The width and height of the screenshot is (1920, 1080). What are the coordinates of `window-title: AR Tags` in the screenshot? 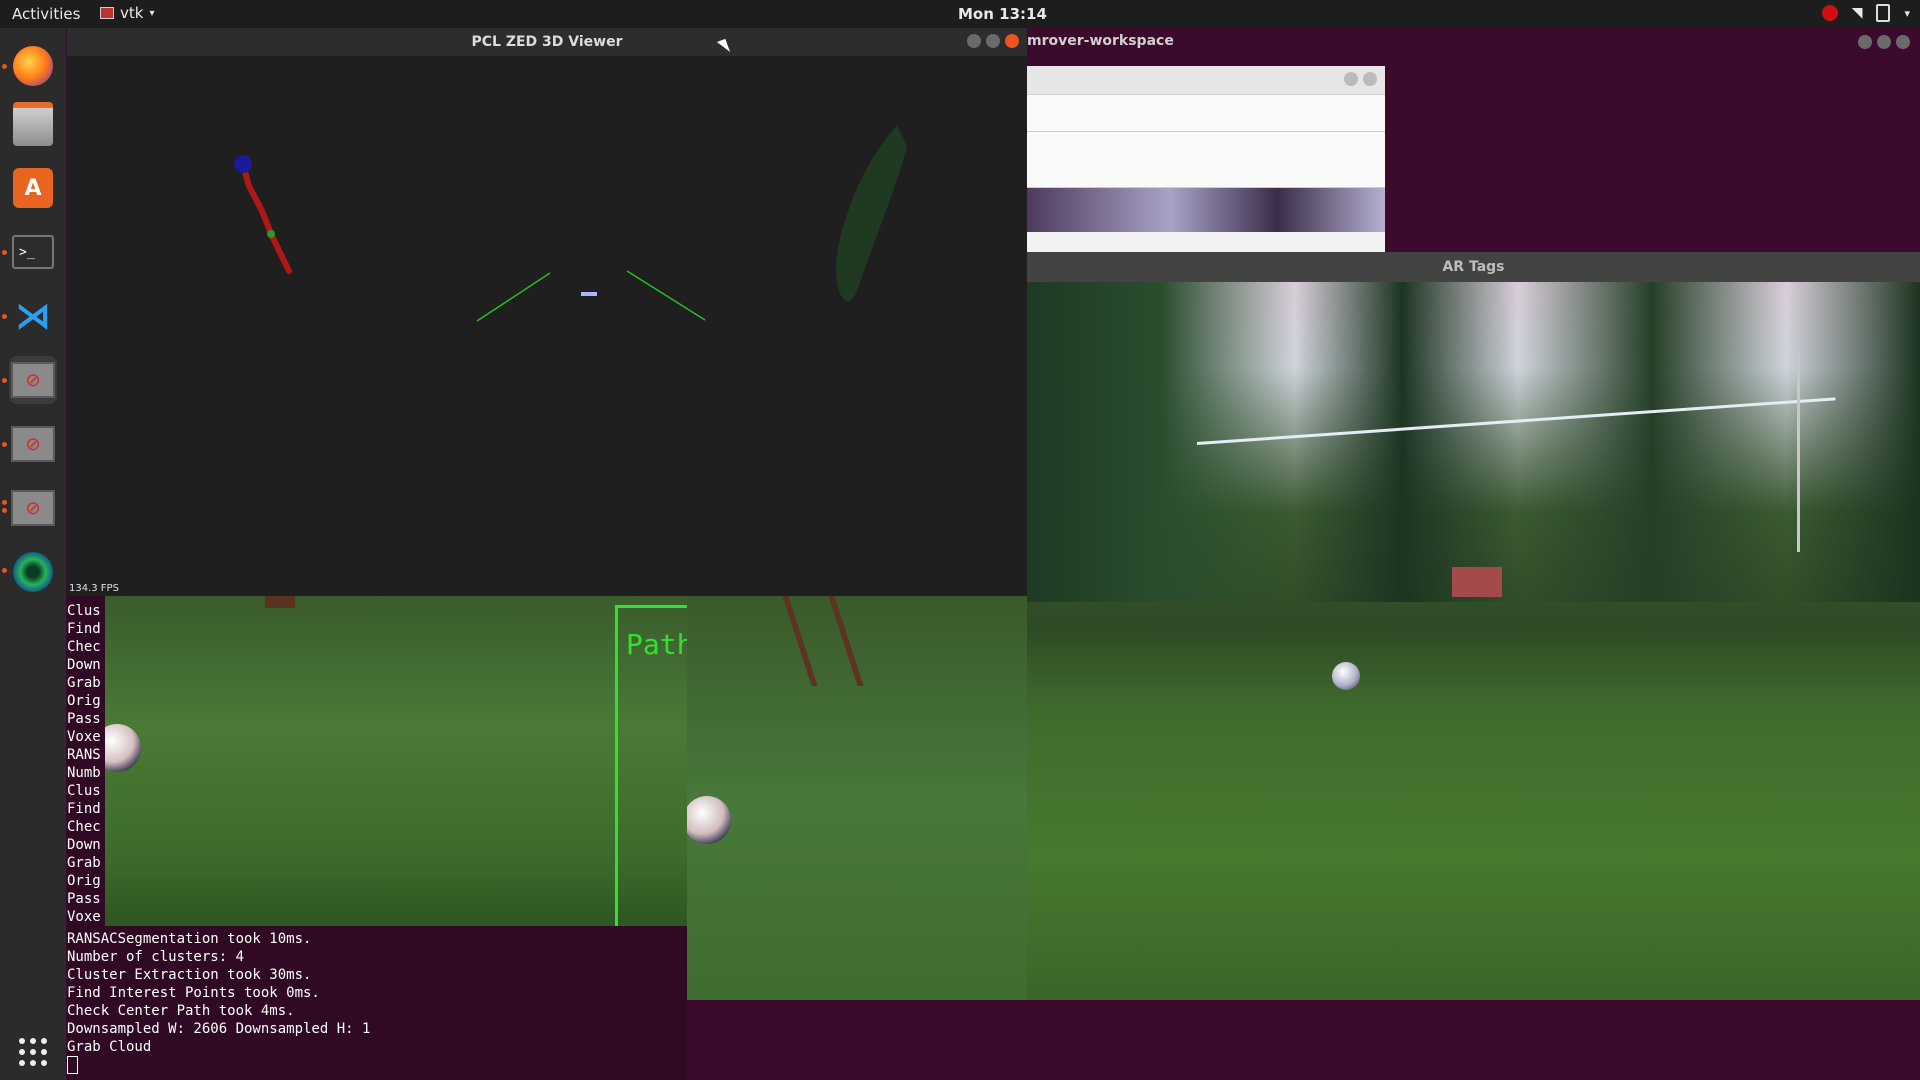 It's located at (1473, 267).